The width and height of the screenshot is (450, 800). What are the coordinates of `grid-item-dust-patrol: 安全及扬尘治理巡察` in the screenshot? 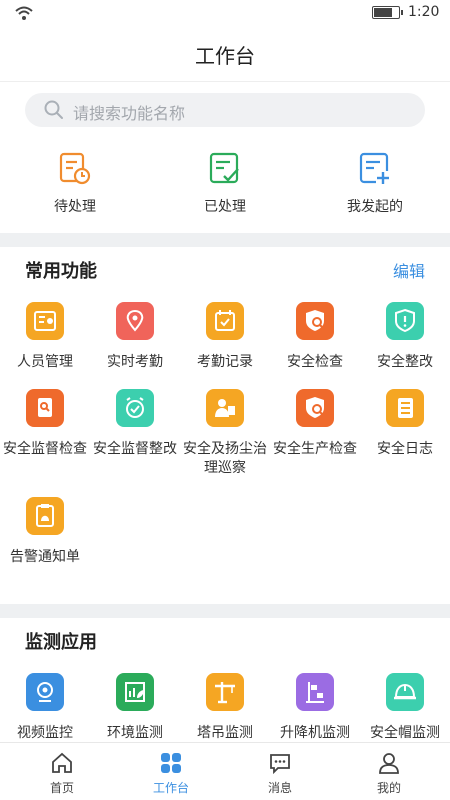 It's located at (225, 433).